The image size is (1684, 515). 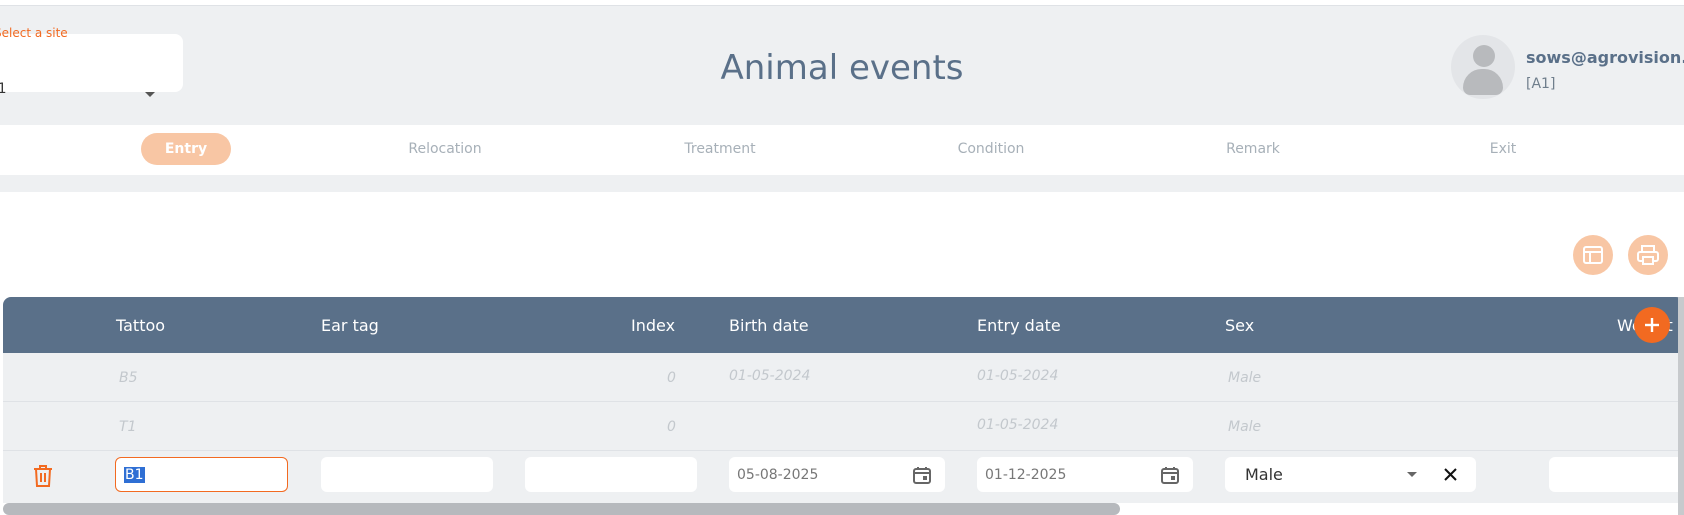 What do you see at coordinates (201, 474) in the screenshot?
I see `tattoo-input: B1` at bounding box center [201, 474].